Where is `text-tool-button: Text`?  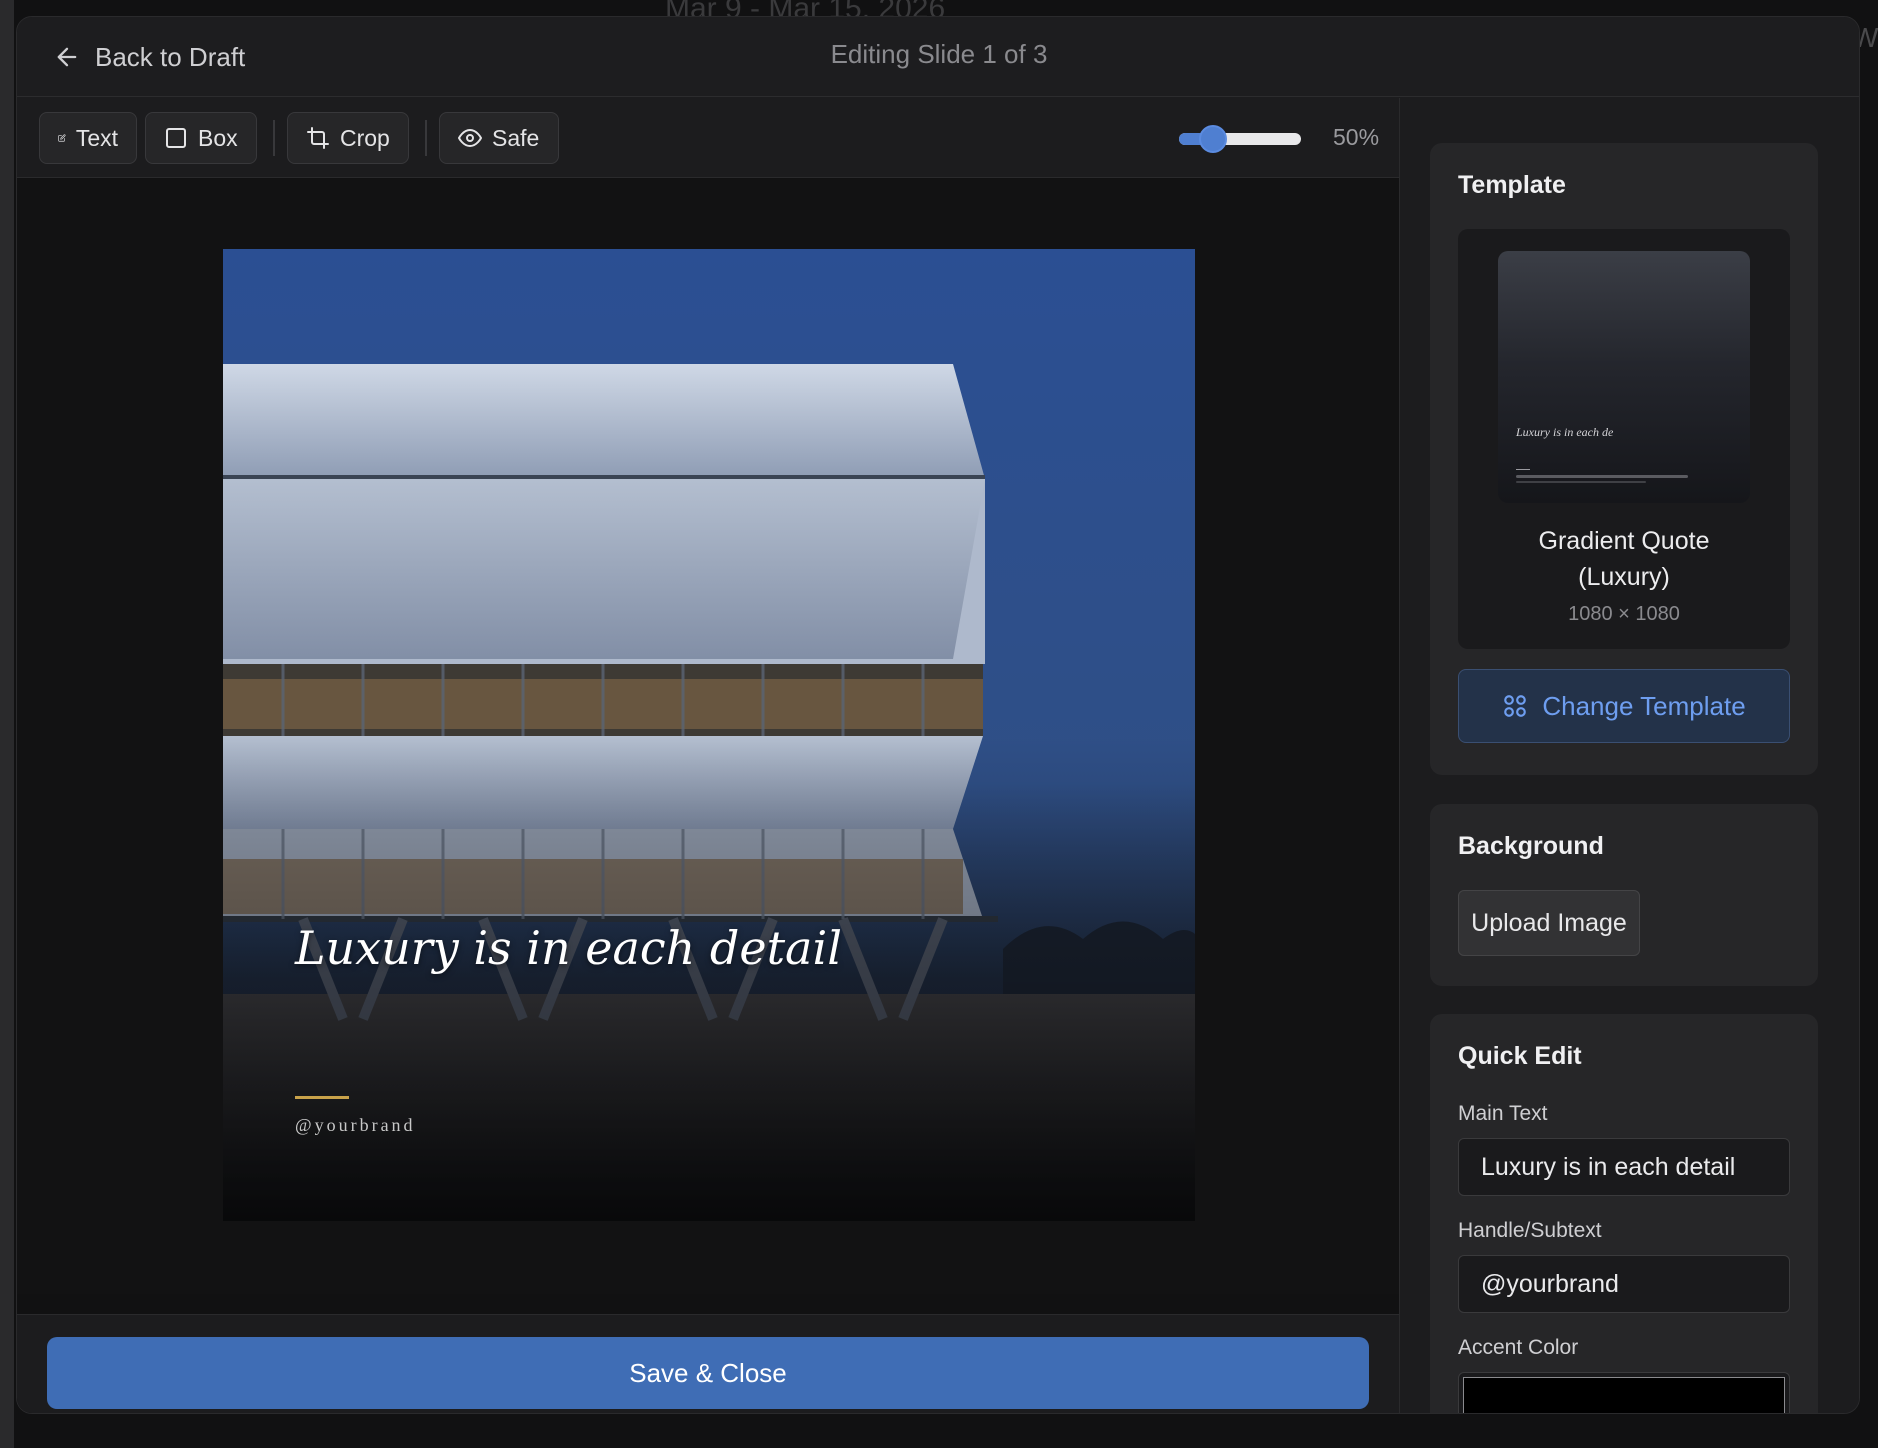
text-tool-button: Text is located at coordinates (88, 138).